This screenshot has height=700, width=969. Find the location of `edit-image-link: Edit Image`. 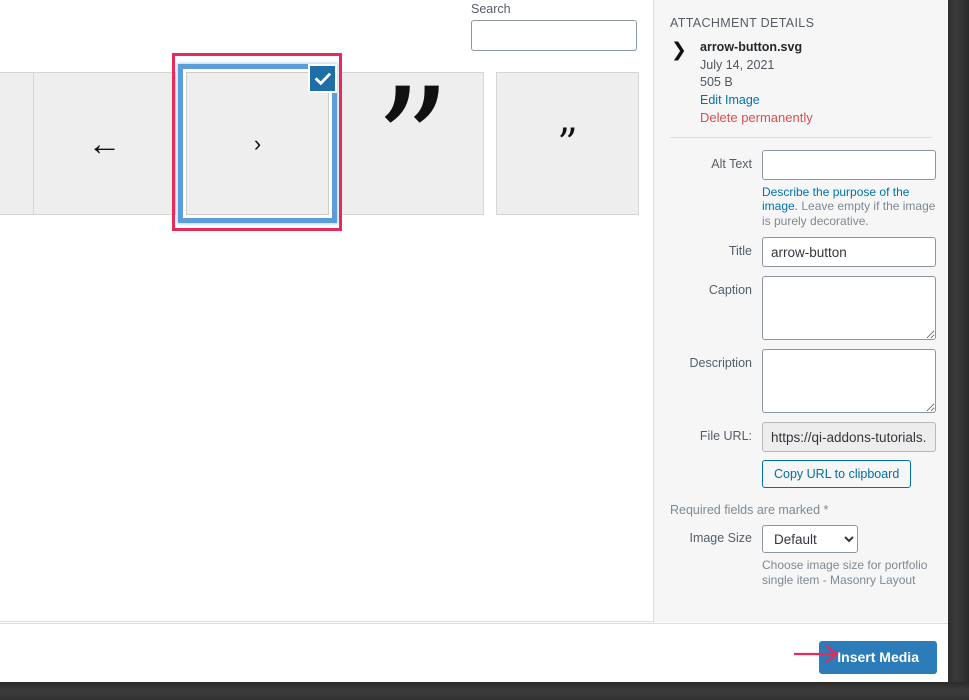

edit-image-link: Edit Image is located at coordinates (816, 101).